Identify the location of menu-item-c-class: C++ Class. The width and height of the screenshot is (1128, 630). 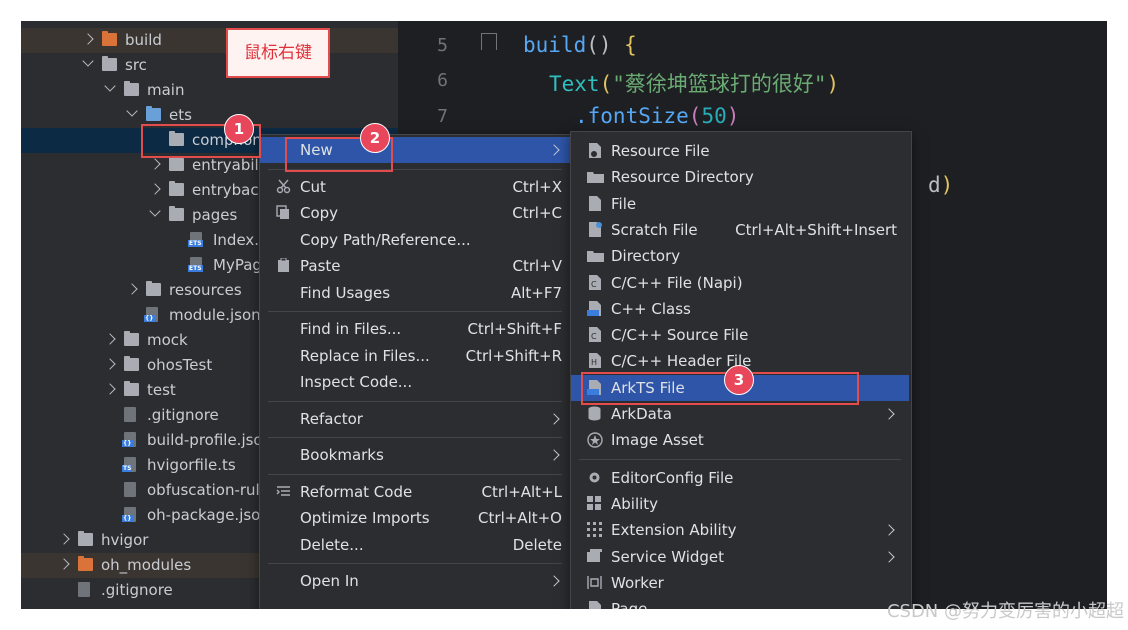
(740, 309).